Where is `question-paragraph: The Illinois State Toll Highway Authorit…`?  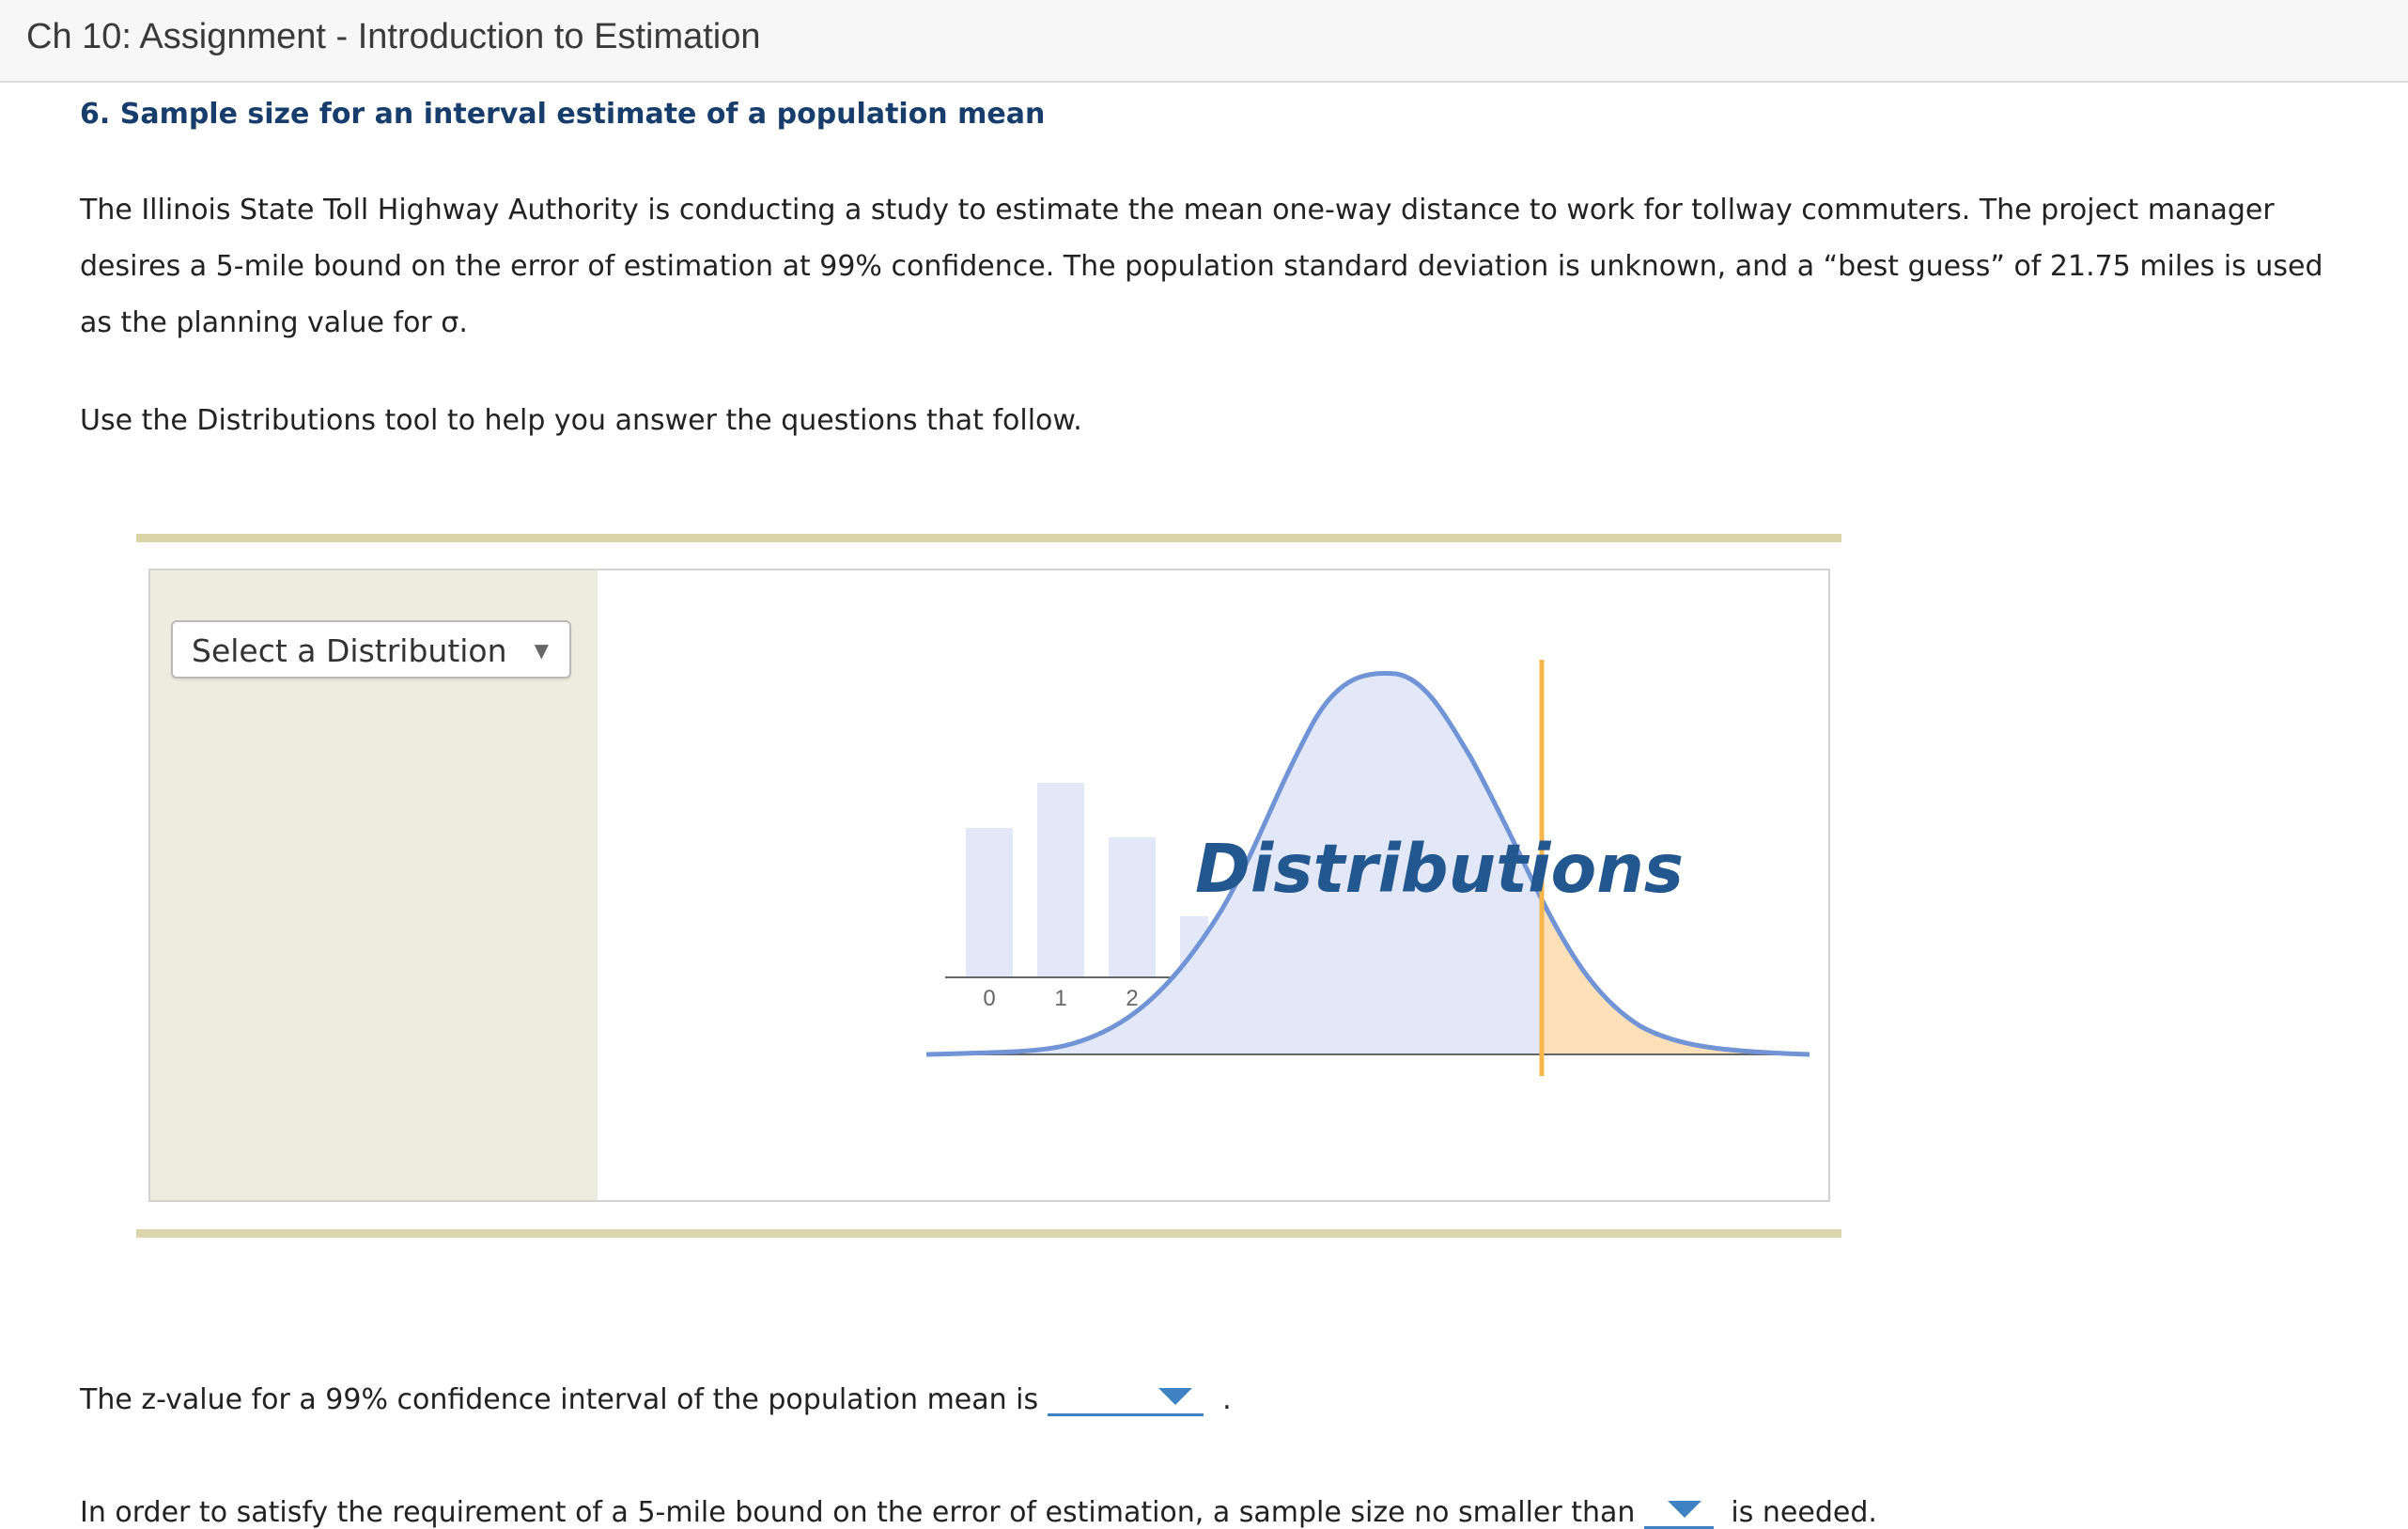
question-paragraph: The Illinois State Toll Highway Authorit… is located at coordinates (1201, 266).